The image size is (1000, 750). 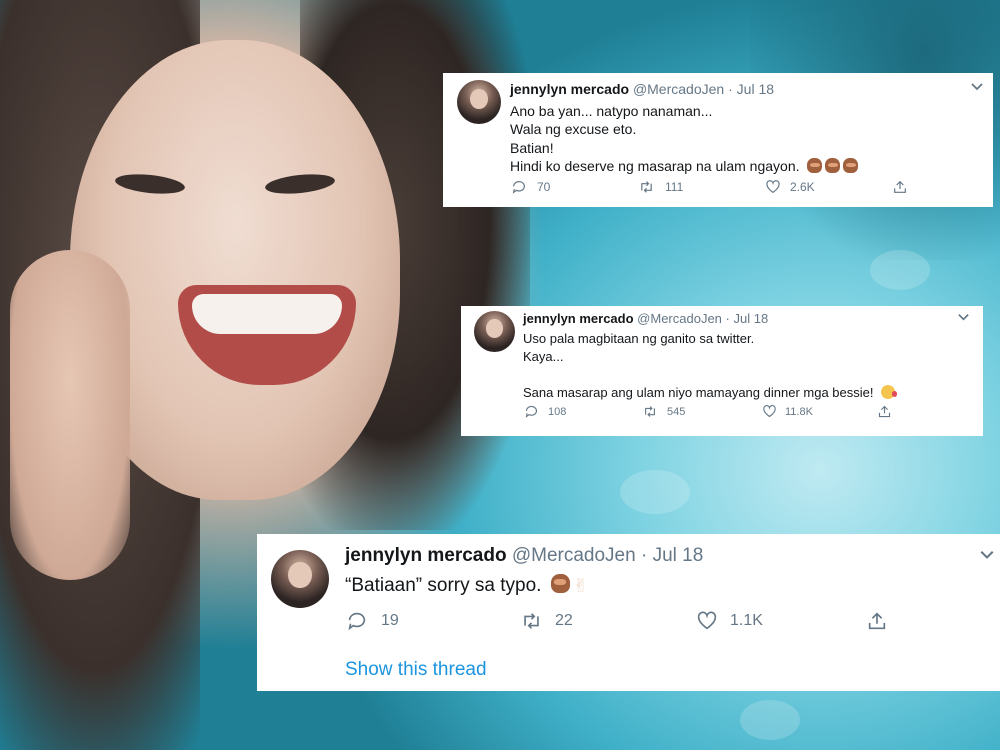 I want to click on retweet-count: 545, so click(x=676, y=411).